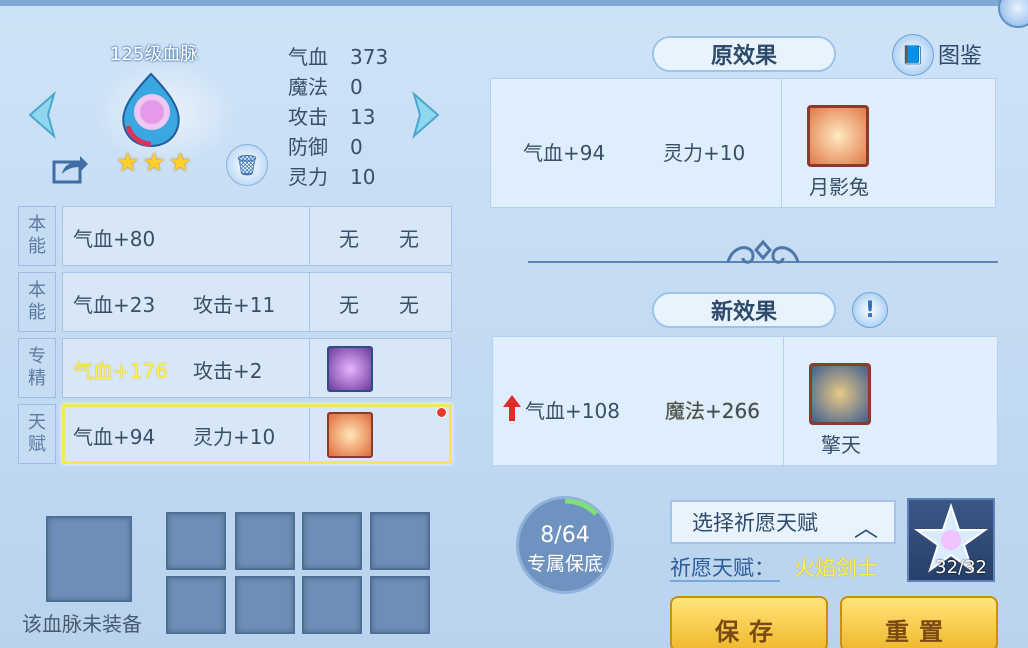  What do you see at coordinates (564, 564) in the screenshot?
I see `guarantee-label: 专属保底` at bounding box center [564, 564].